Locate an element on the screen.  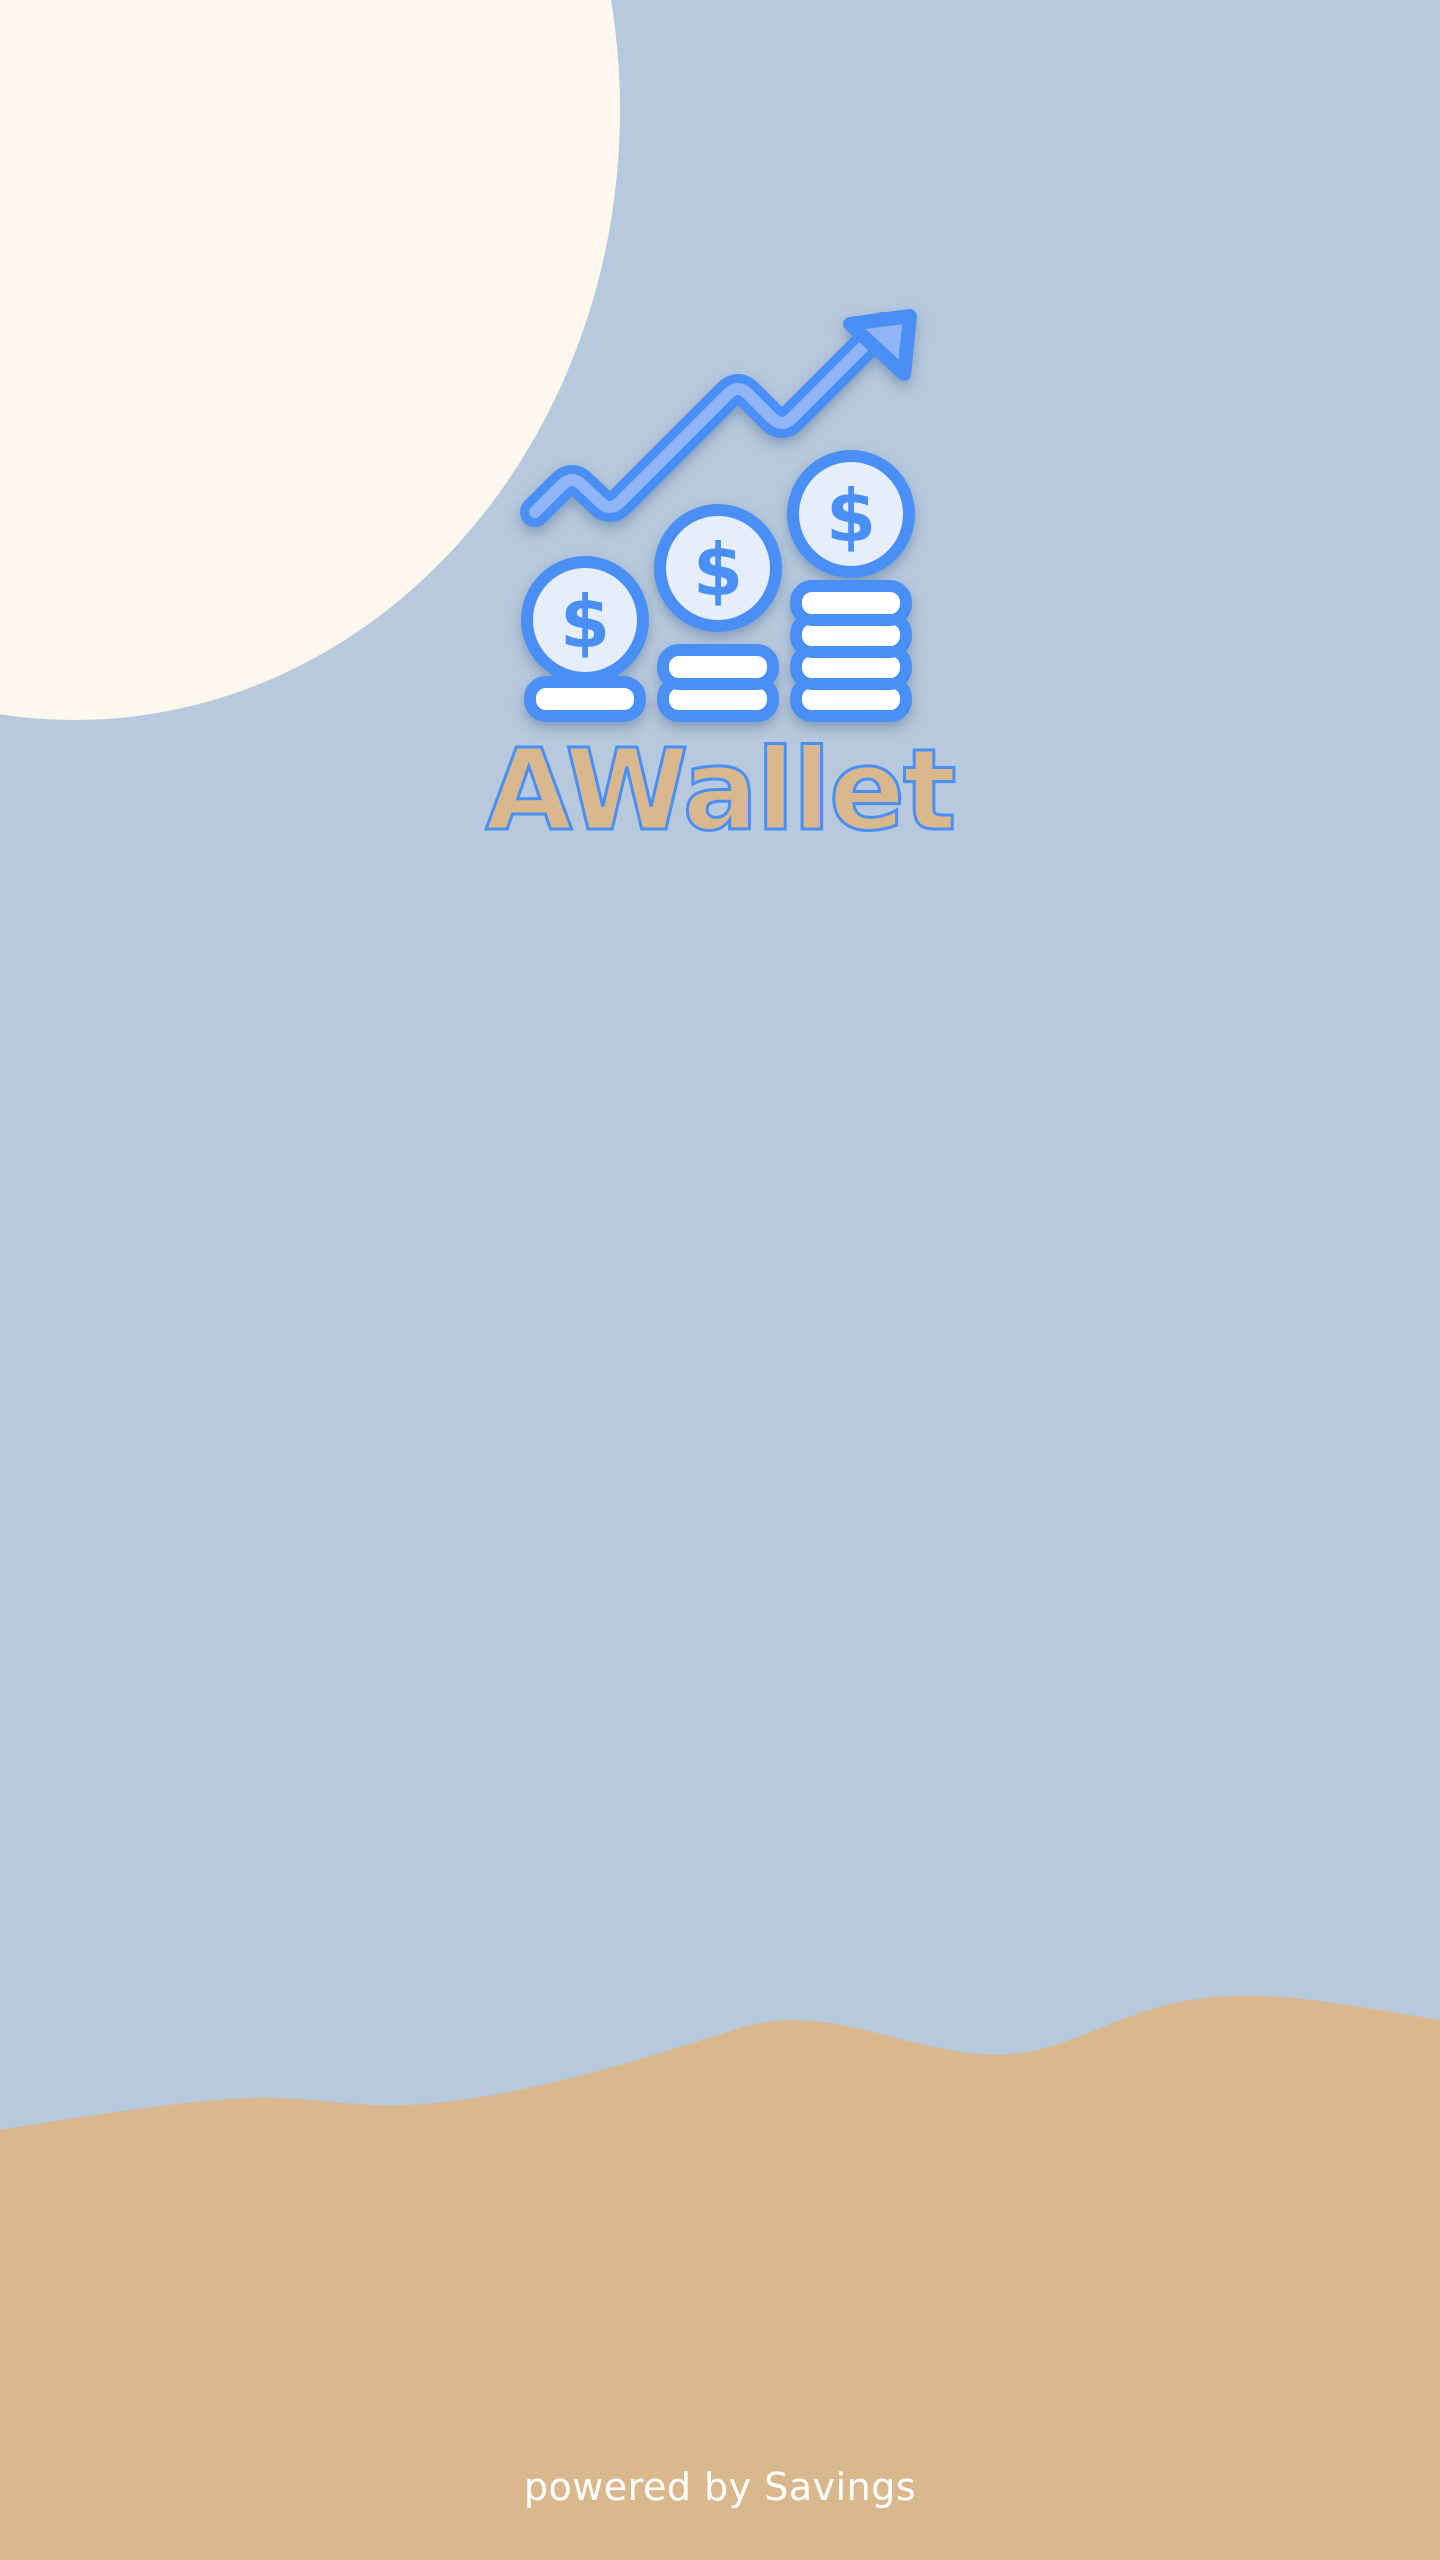
powered-by-text: powered by Savings is located at coordinates (720, 2487).